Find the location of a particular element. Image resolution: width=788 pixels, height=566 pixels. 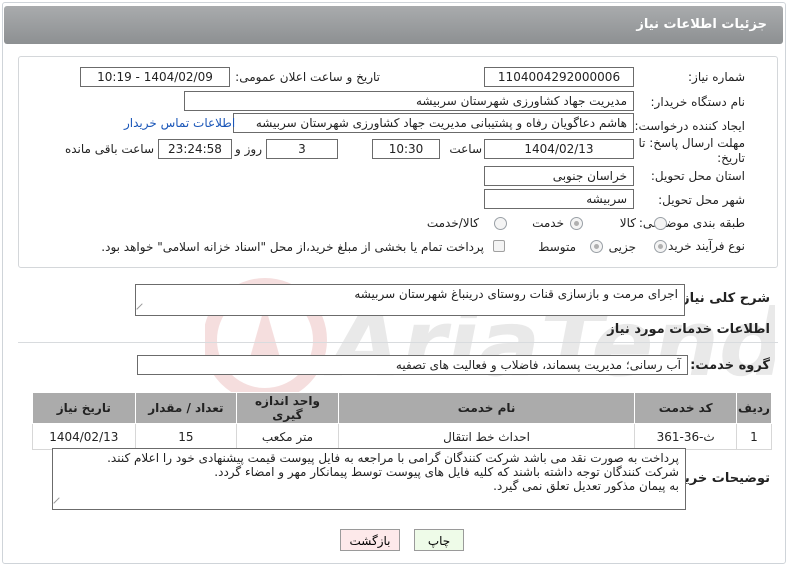

buyer-org-label: نام دستگاه خریدار: is located at coordinates (698, 102).